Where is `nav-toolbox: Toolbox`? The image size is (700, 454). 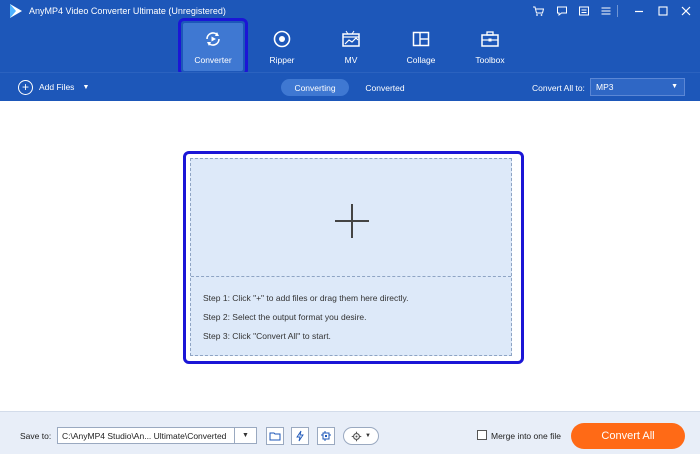
nav-toolbox: Toolbox is located at coordinates (490, 48).